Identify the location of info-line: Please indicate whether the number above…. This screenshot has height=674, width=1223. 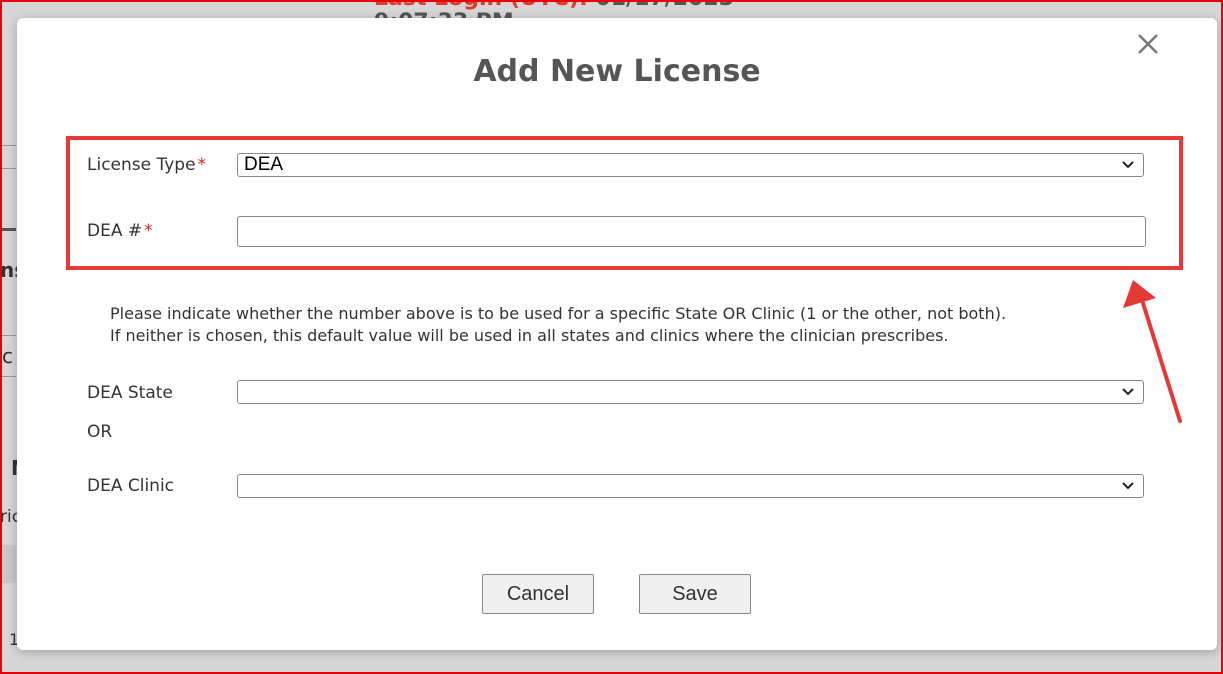
(558, 313).